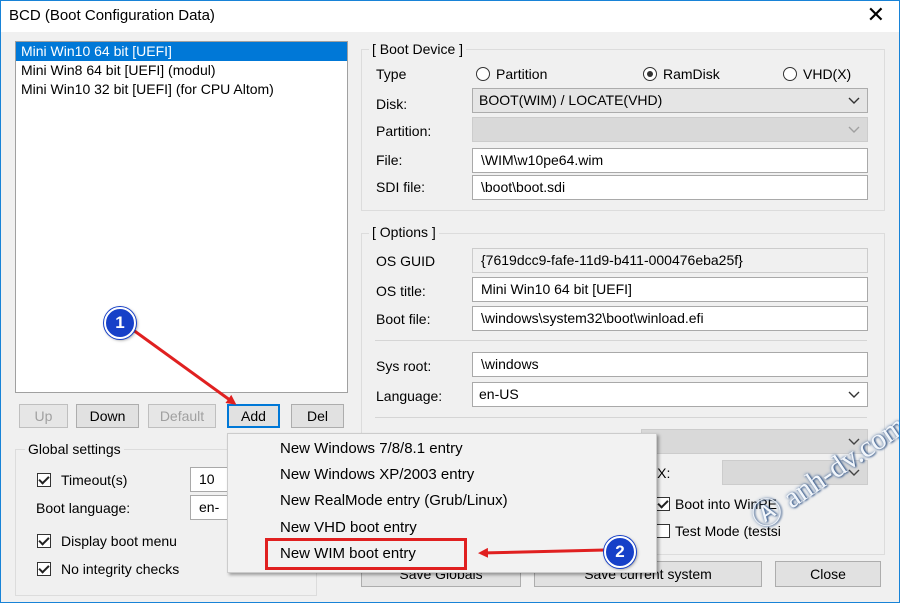 The image size is (900, 603). What do you see at coordinates (620, 552) in the screenshot?
I see `step-2-badge: 2` at bounding box center [620, 552].